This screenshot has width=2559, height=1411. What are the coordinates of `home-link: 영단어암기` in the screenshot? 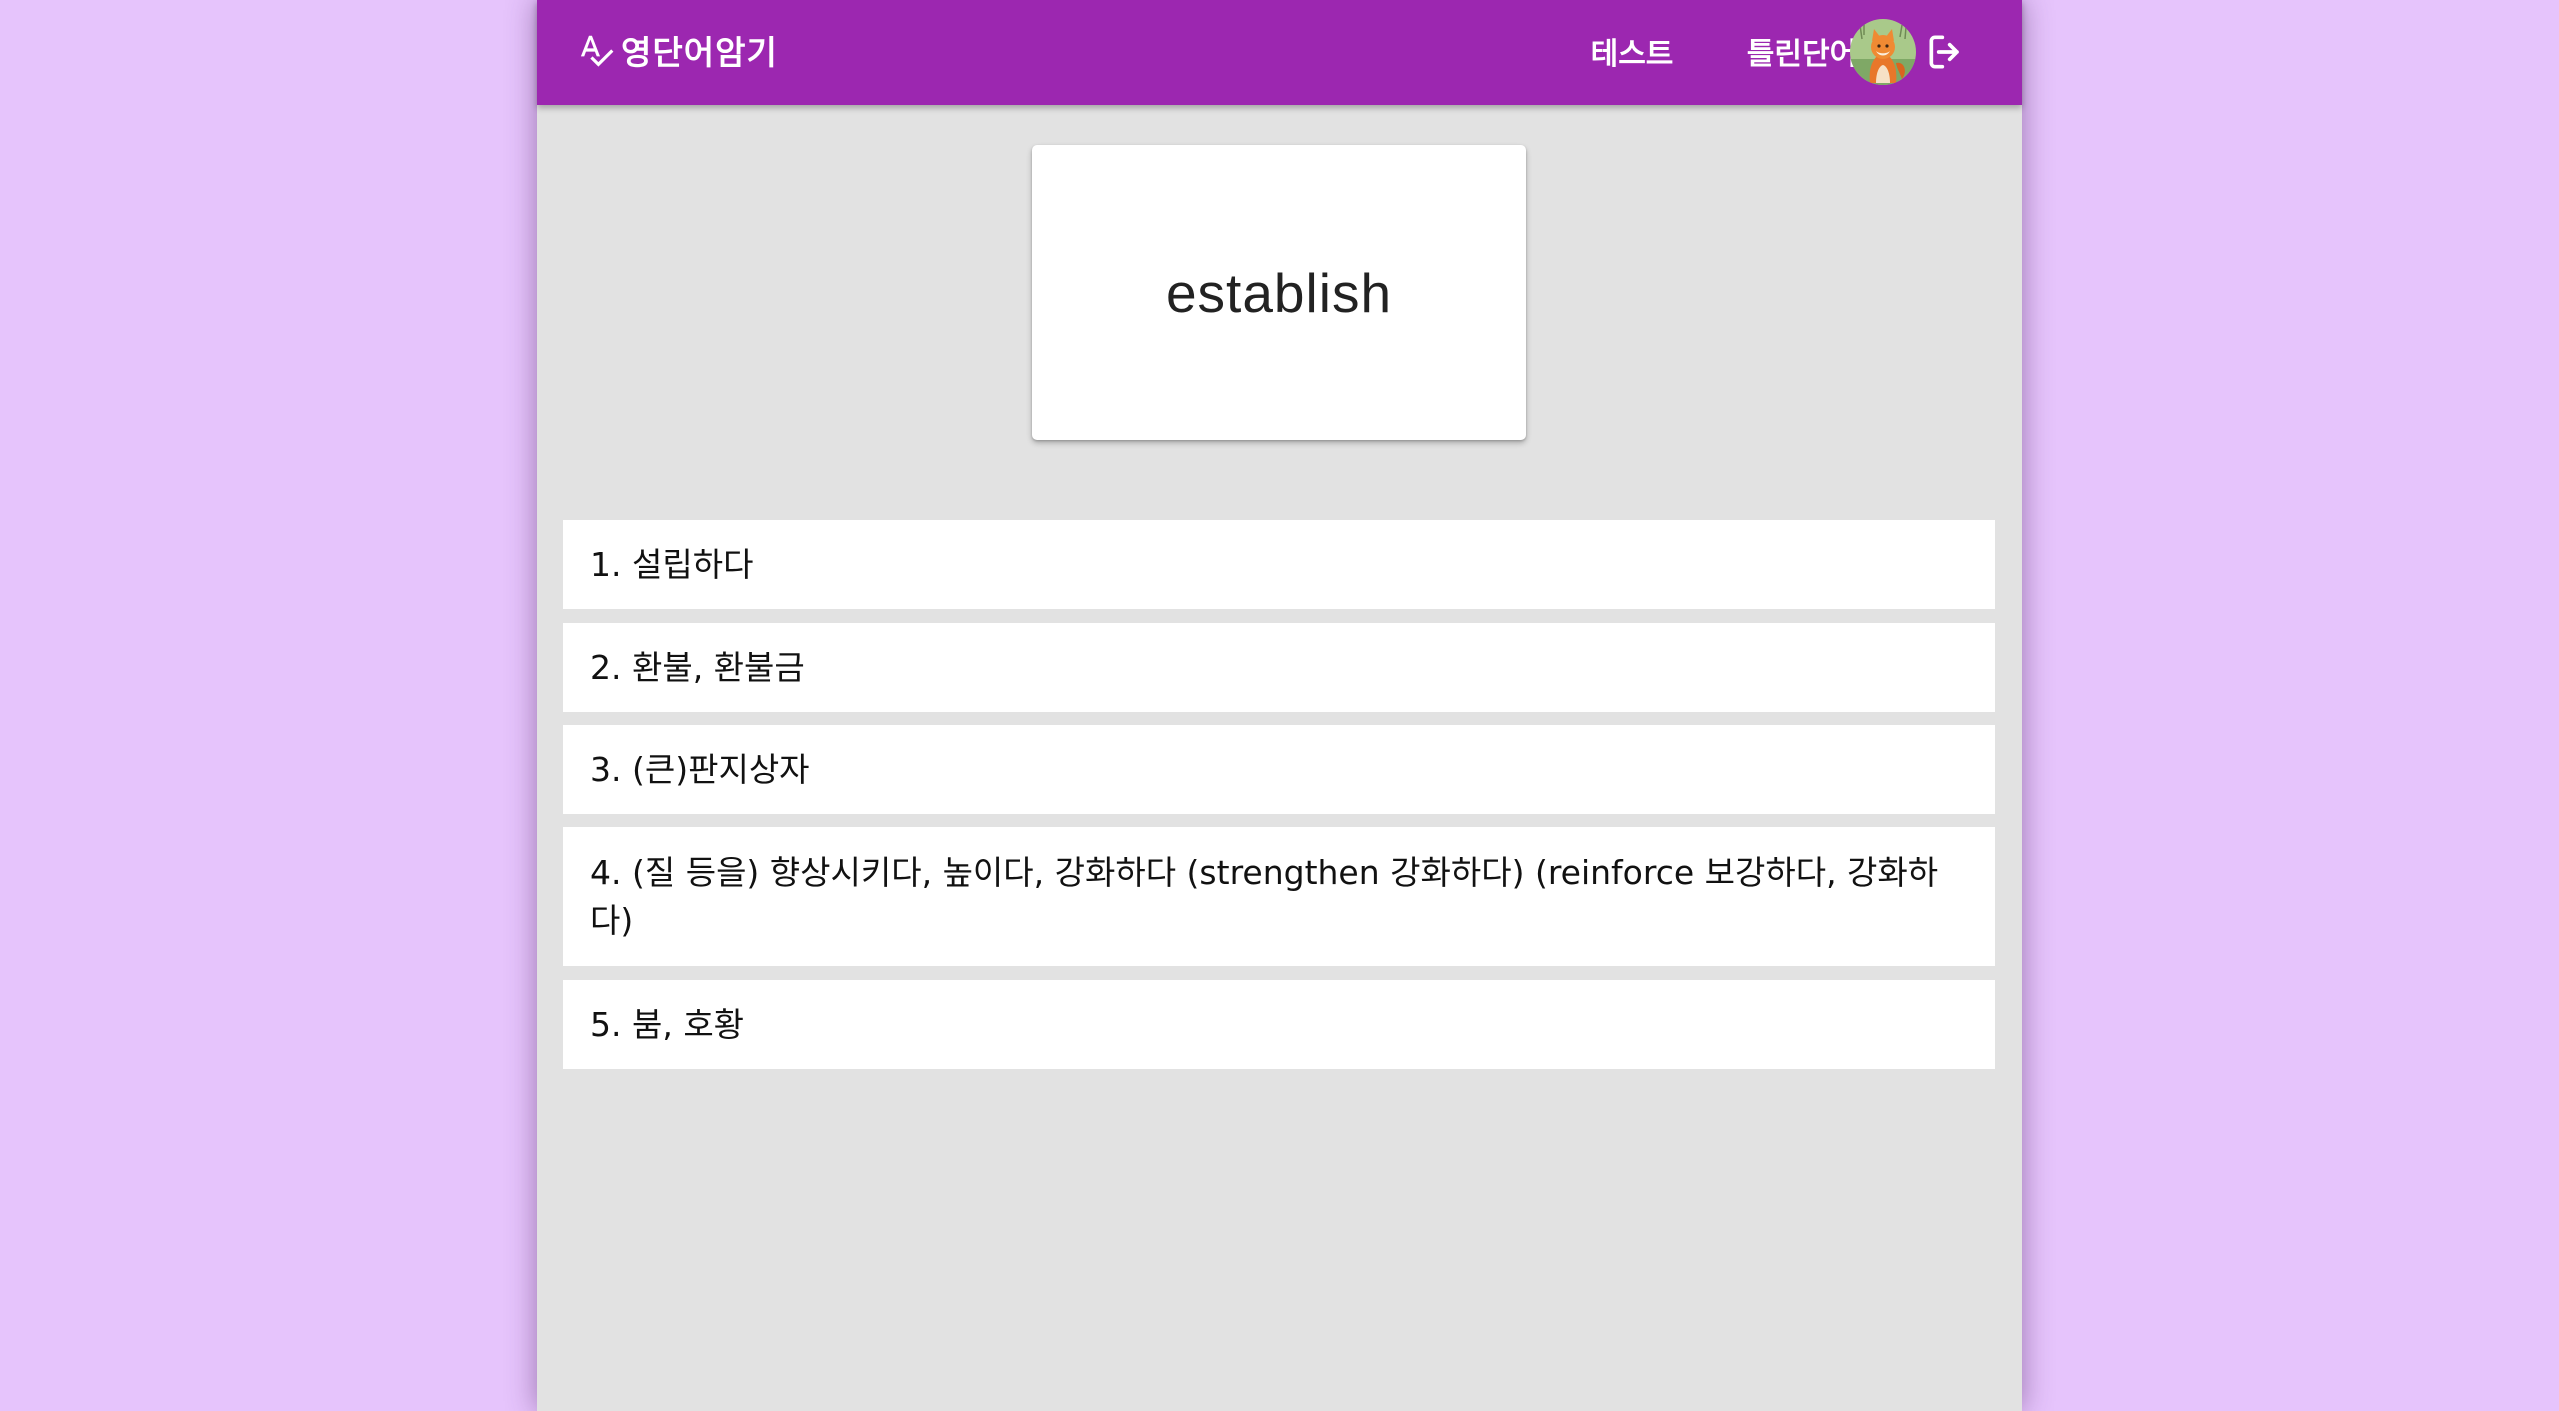 It's located at (677, 50).